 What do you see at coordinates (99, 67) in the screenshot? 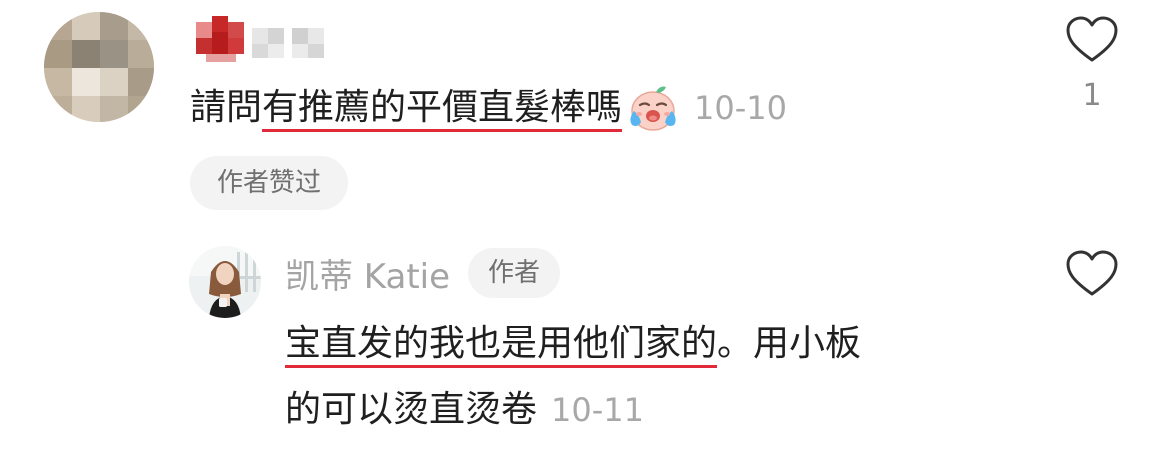
I see `commenter-avatar` at bounding box center [99, 67].